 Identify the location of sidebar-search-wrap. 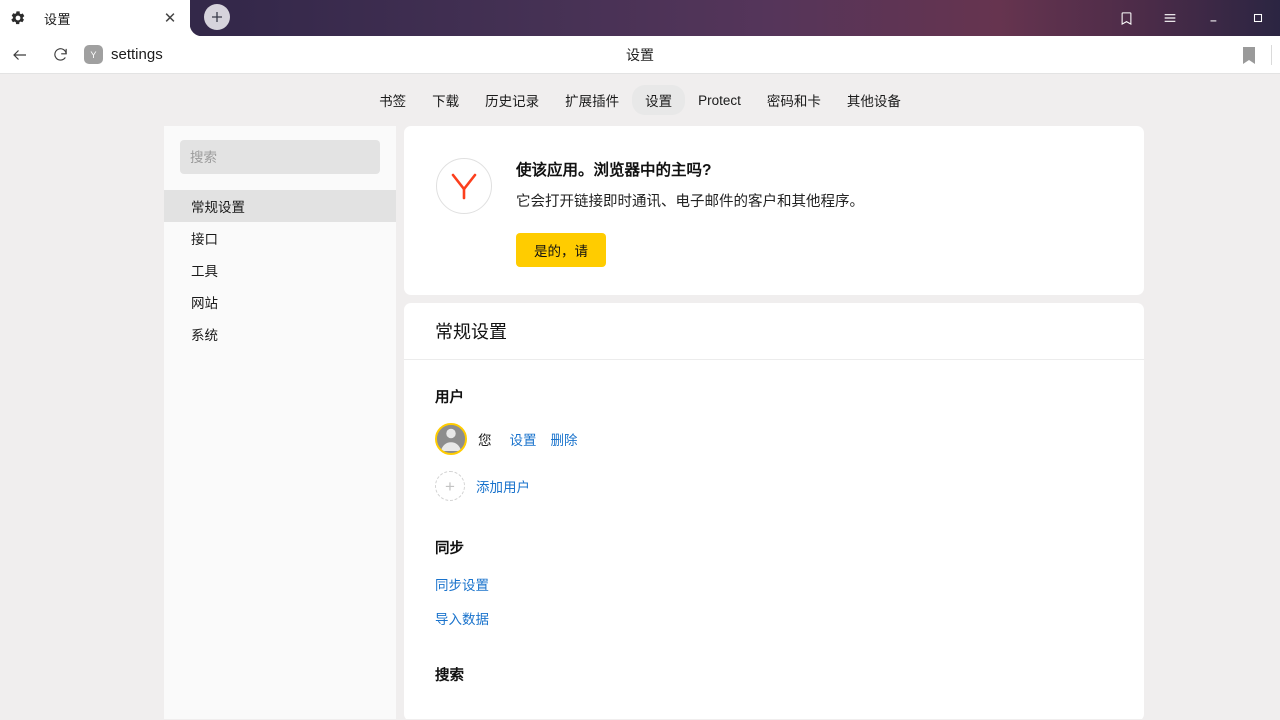
(280, 165).